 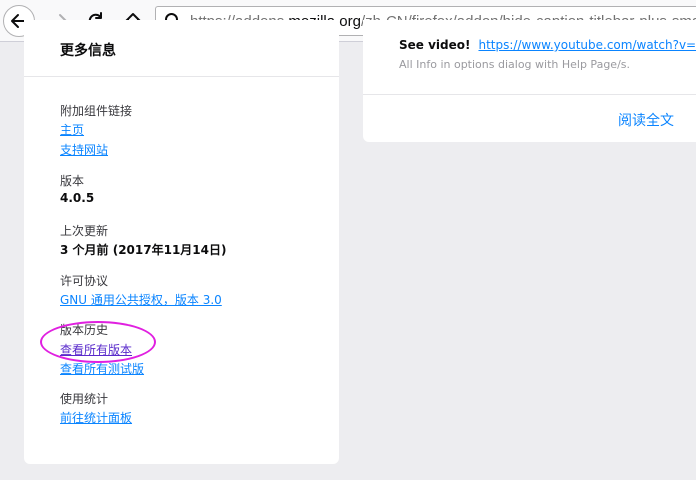 I want to click on license-label: 许可协议, so click(x=84, y=281).